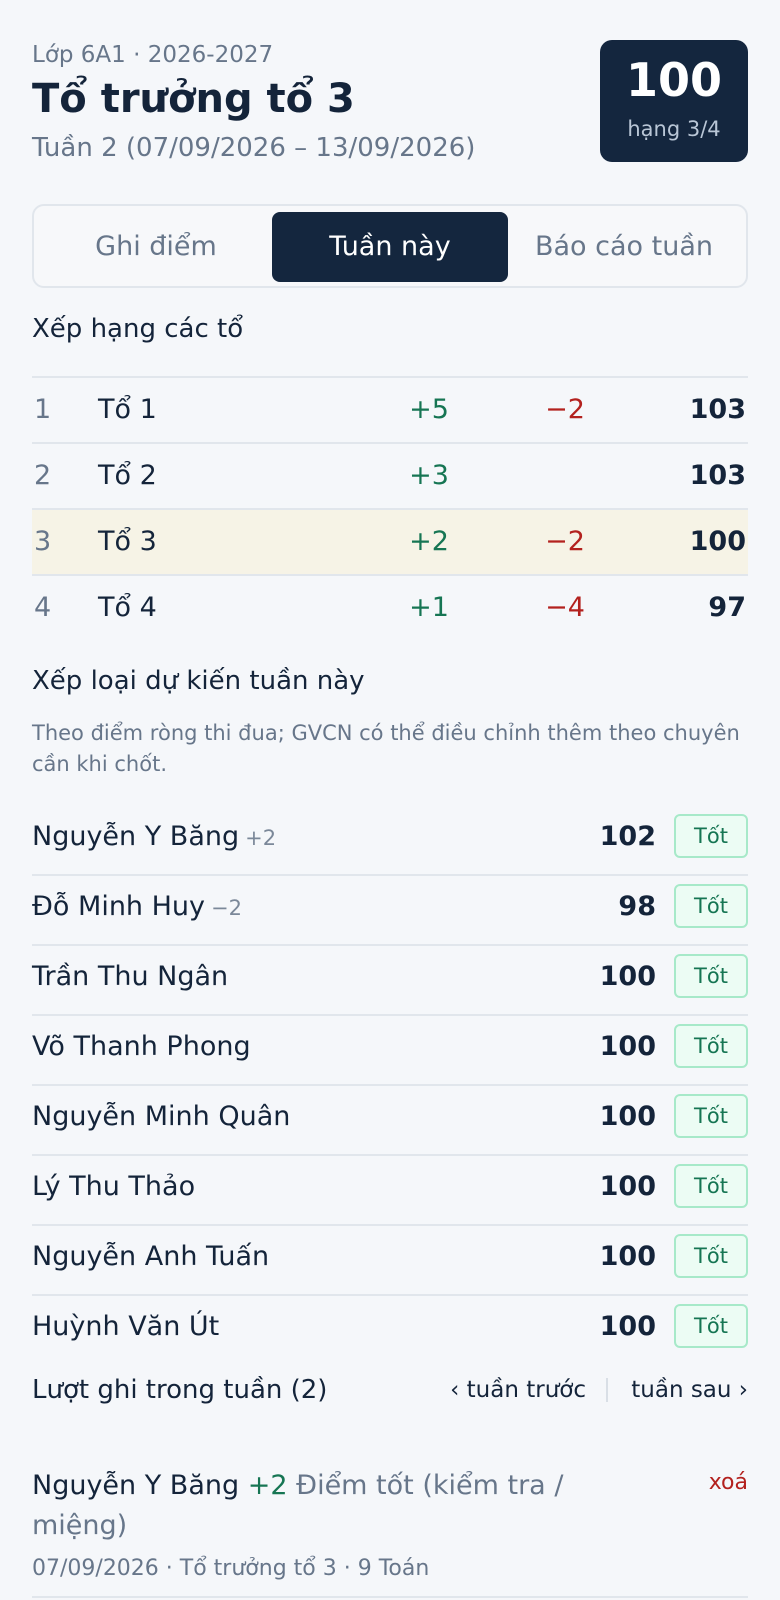 The image size is (780, 1600). I want to click on tab-bar: Ghi điểm Tuần này Báo cáo tuần, so click(390, 246).